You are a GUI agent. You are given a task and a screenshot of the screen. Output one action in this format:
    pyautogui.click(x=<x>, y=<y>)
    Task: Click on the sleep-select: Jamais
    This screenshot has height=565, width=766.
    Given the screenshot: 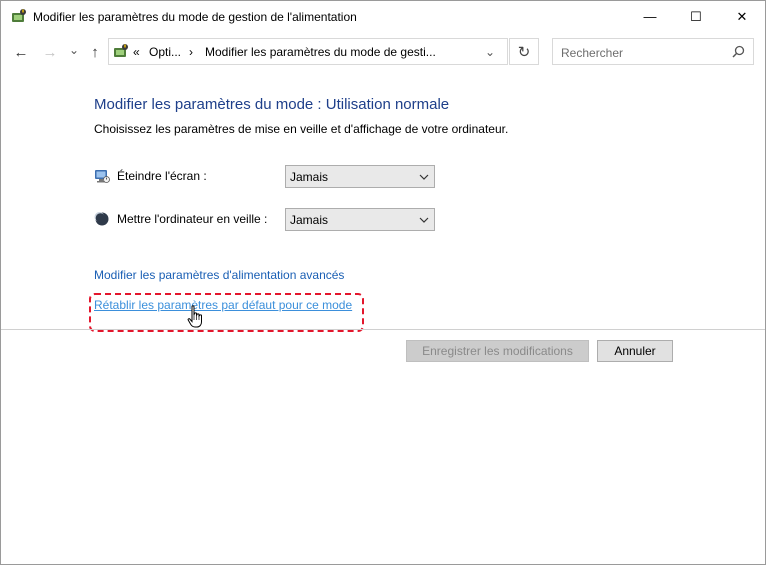 What is the action you would take?
    pyautogui.click(x=360, y=219)
    